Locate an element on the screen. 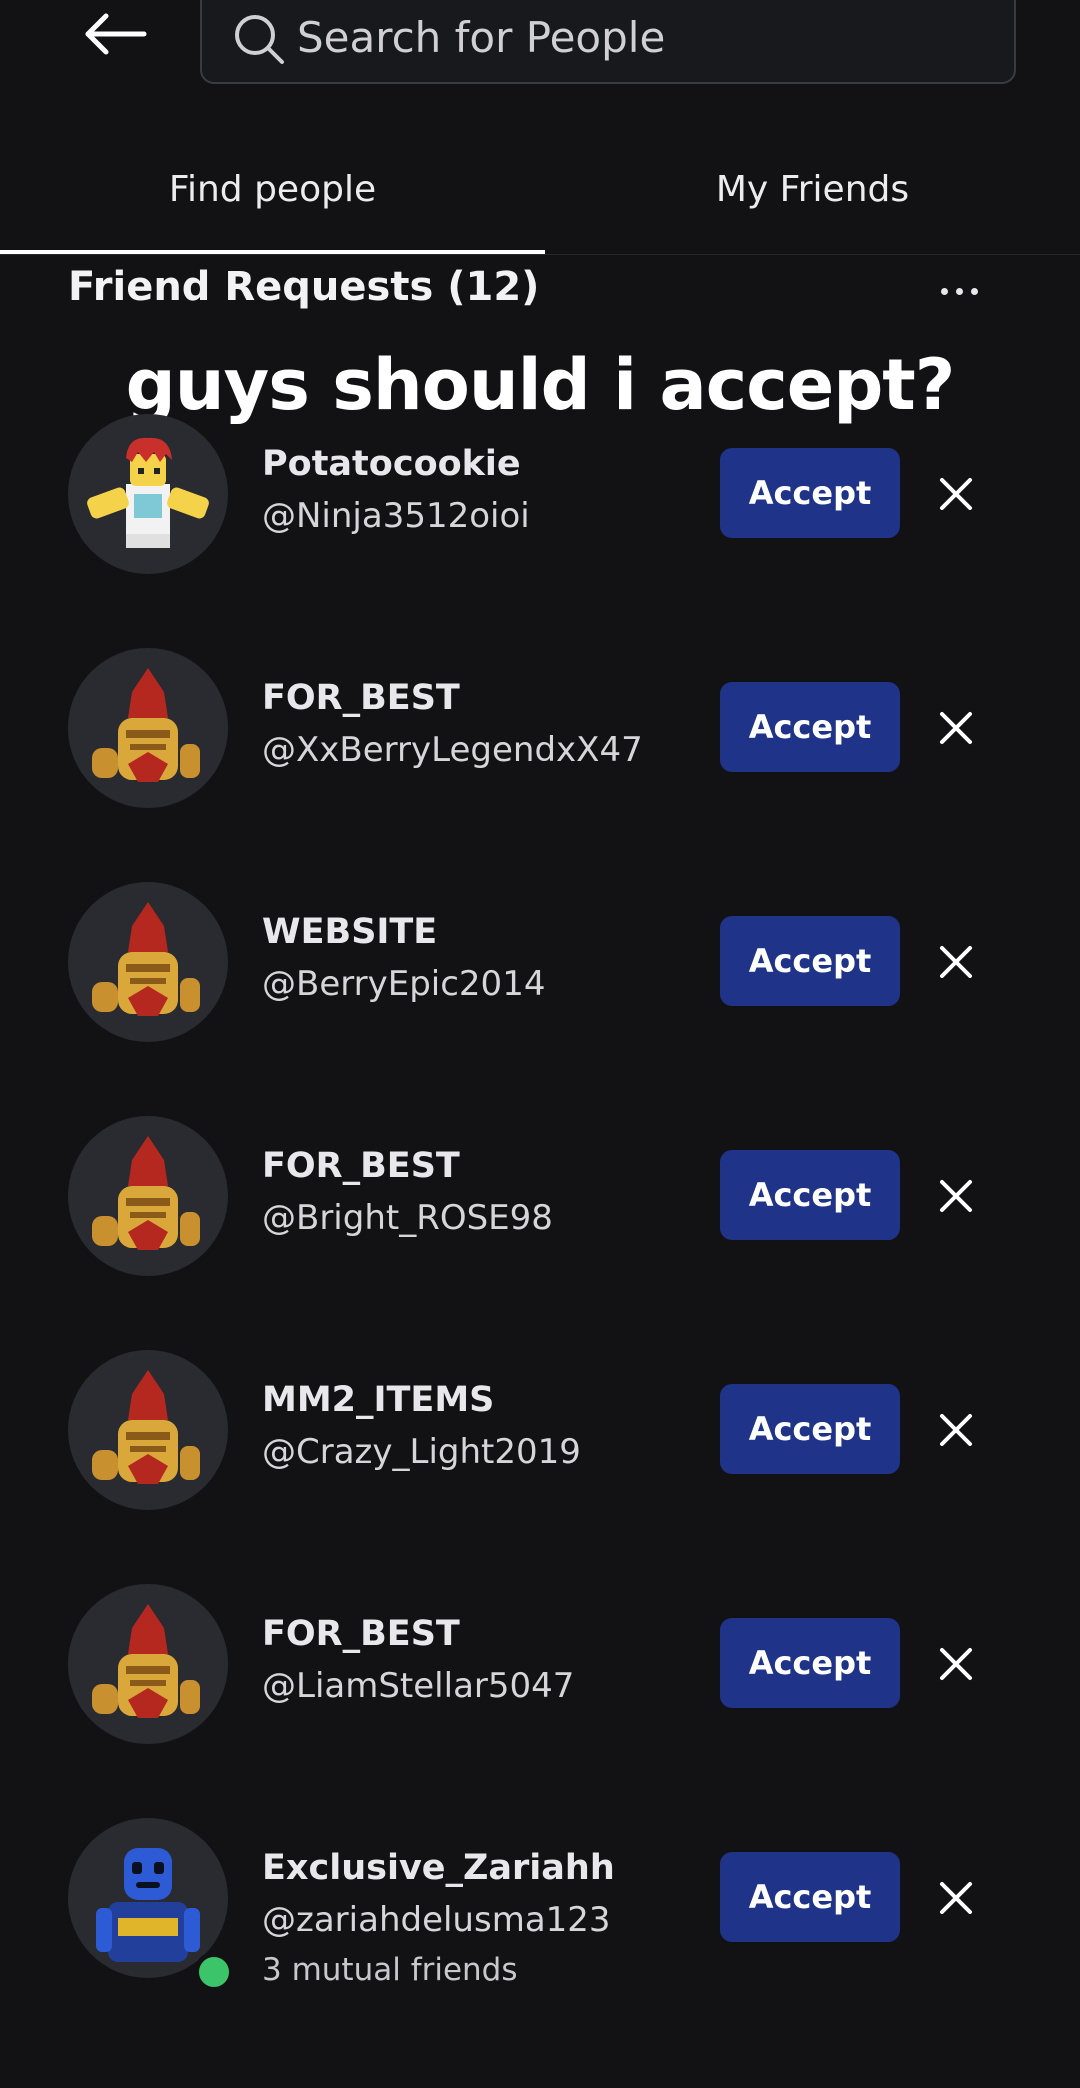  username: @zariahdelusma123 is located at coordinates (436, 1920).